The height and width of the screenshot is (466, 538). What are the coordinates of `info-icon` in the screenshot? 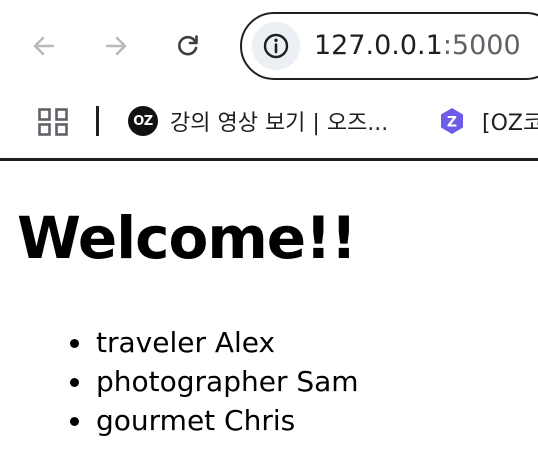 It's located at (276, 46).